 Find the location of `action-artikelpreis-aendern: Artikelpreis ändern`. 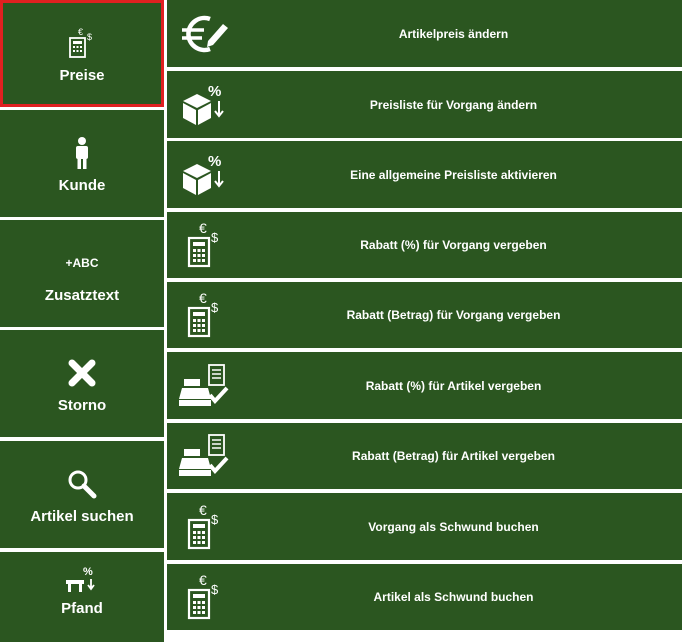

action-artikelpreis-aendern: Artikelpreis ändern is located at coordinates (424, 33).